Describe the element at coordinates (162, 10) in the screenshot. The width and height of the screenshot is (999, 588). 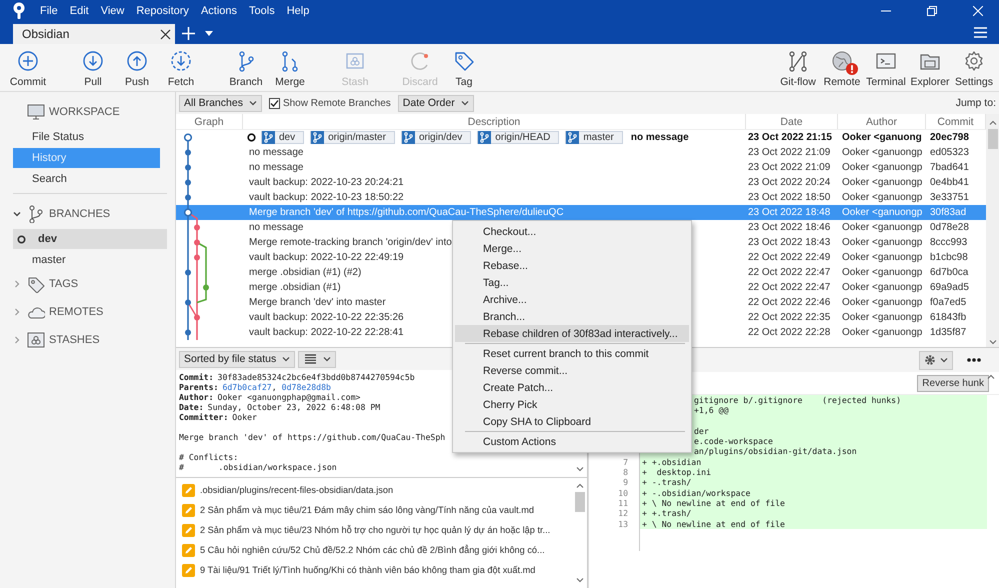
I see `menu-item: Repository` at that location.